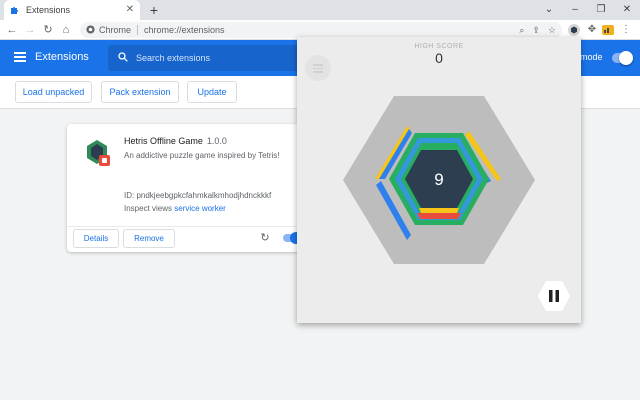  What do you see at coordinates (140, 92) in the screenshot?
I see `pack-extension-button: Pack extension` at bounding box center [140, 92].